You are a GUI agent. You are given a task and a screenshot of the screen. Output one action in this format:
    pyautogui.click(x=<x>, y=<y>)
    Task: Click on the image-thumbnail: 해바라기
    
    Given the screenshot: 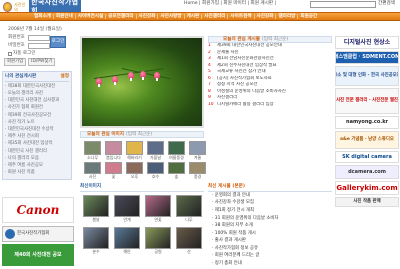 What is the action you would take?
    pyautogui.click(x=134, y=150)
    